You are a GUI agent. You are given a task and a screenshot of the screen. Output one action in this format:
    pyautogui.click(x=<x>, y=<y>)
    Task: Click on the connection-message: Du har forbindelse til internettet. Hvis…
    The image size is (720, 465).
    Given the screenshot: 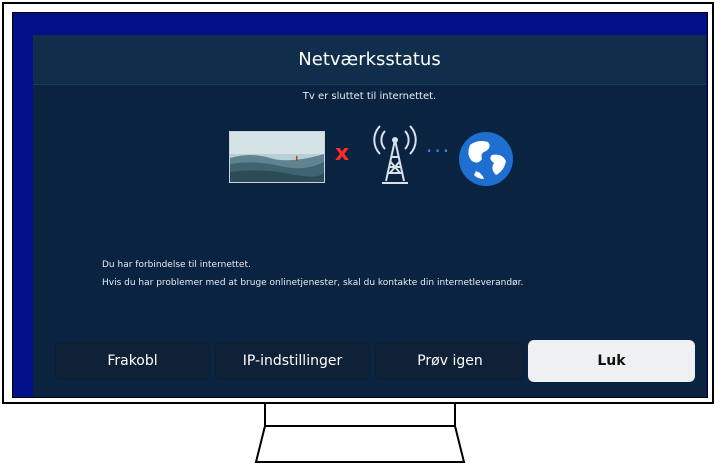 What is the action you would take?
    pyautogui.click(x=312, y=274)
    